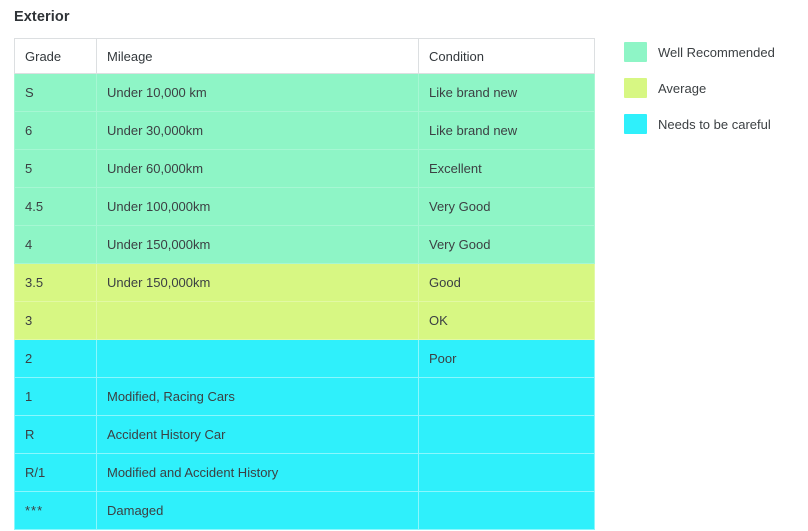  I want to click on legend-label: Well Recommended, so click(716, 52).